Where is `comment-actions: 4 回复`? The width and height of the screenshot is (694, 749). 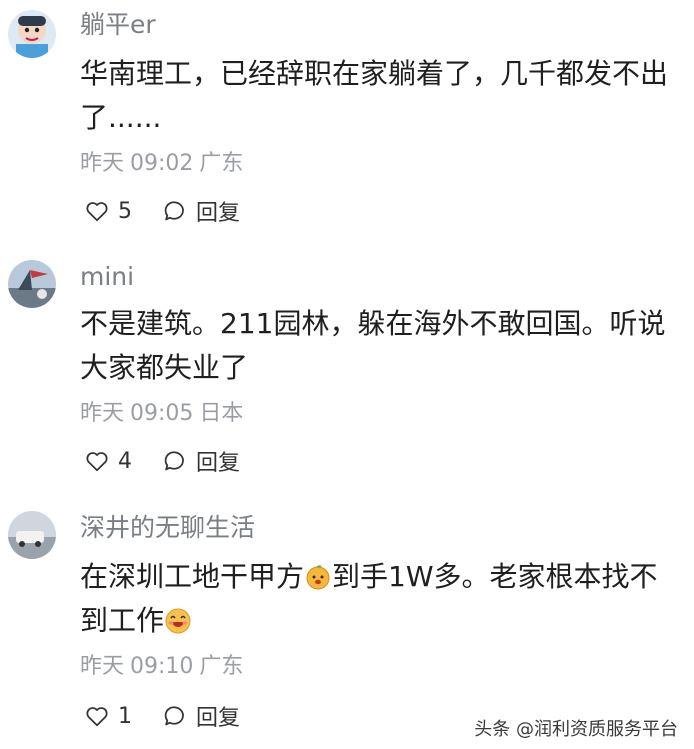
comment-actions: 4 回复 is located at coordinates (177, 461).